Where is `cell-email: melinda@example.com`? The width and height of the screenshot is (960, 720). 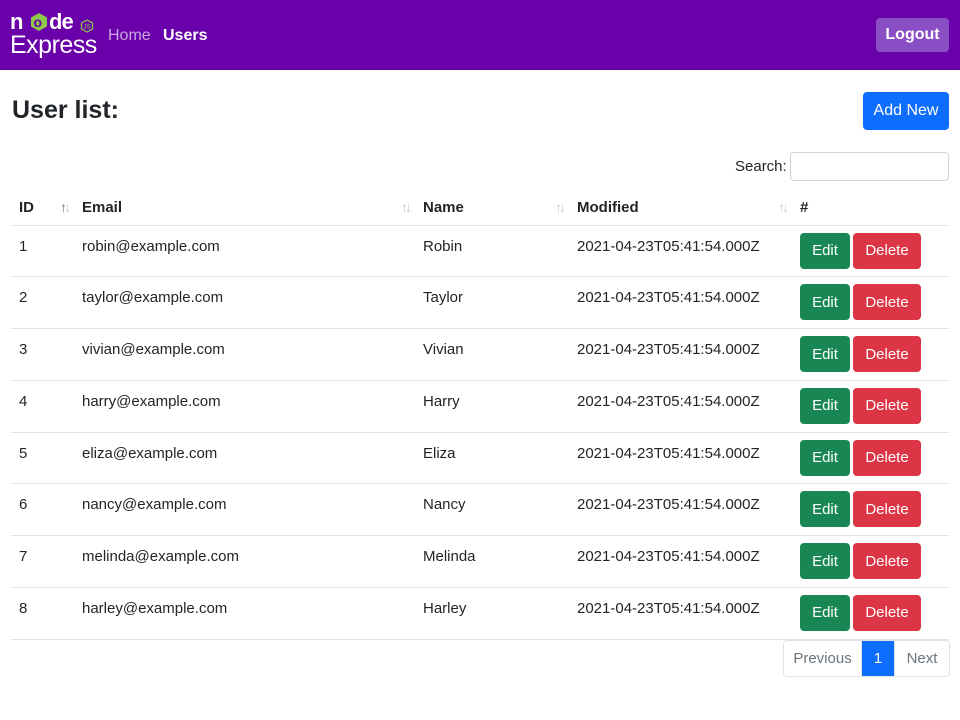 cell-email: melinda@example.com is located at coordinates (244, 561).